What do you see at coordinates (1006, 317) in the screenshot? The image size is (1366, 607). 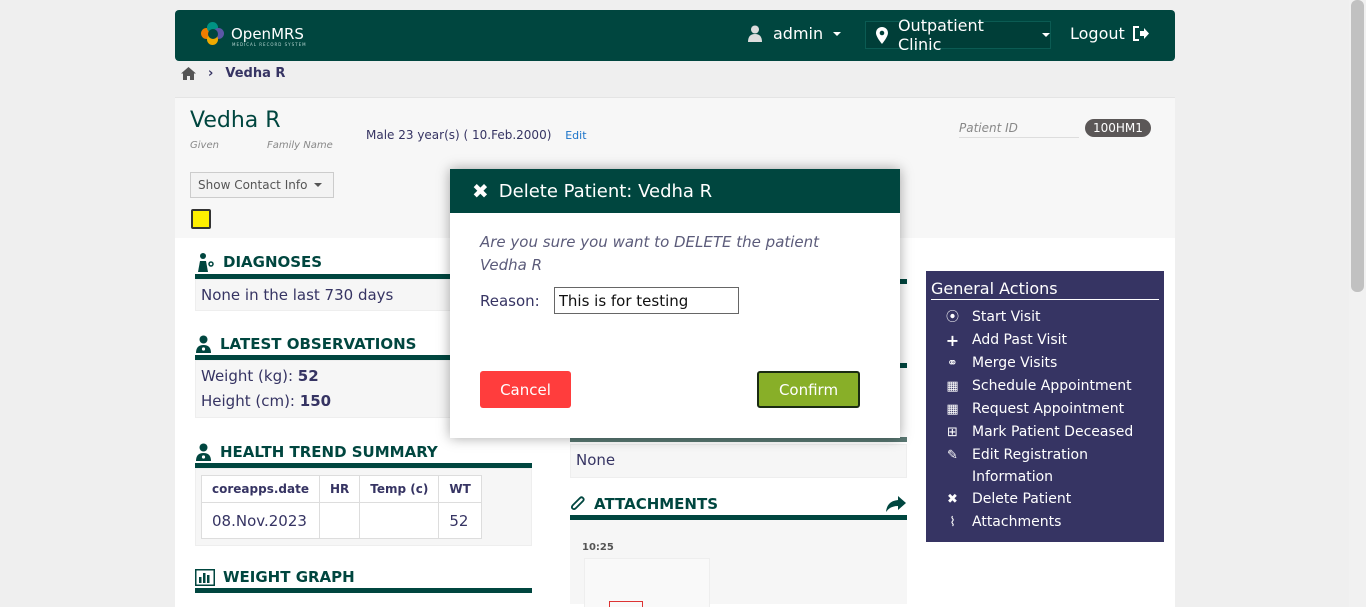 I see `action-label: Start Visit` at bounding box center [1006, 317].